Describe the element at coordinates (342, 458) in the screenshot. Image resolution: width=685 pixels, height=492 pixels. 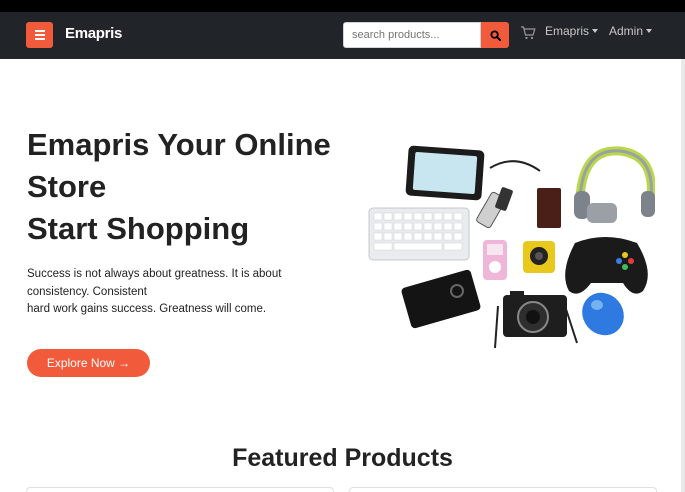
I see `featured-products-heading: Featured Products` at that location.